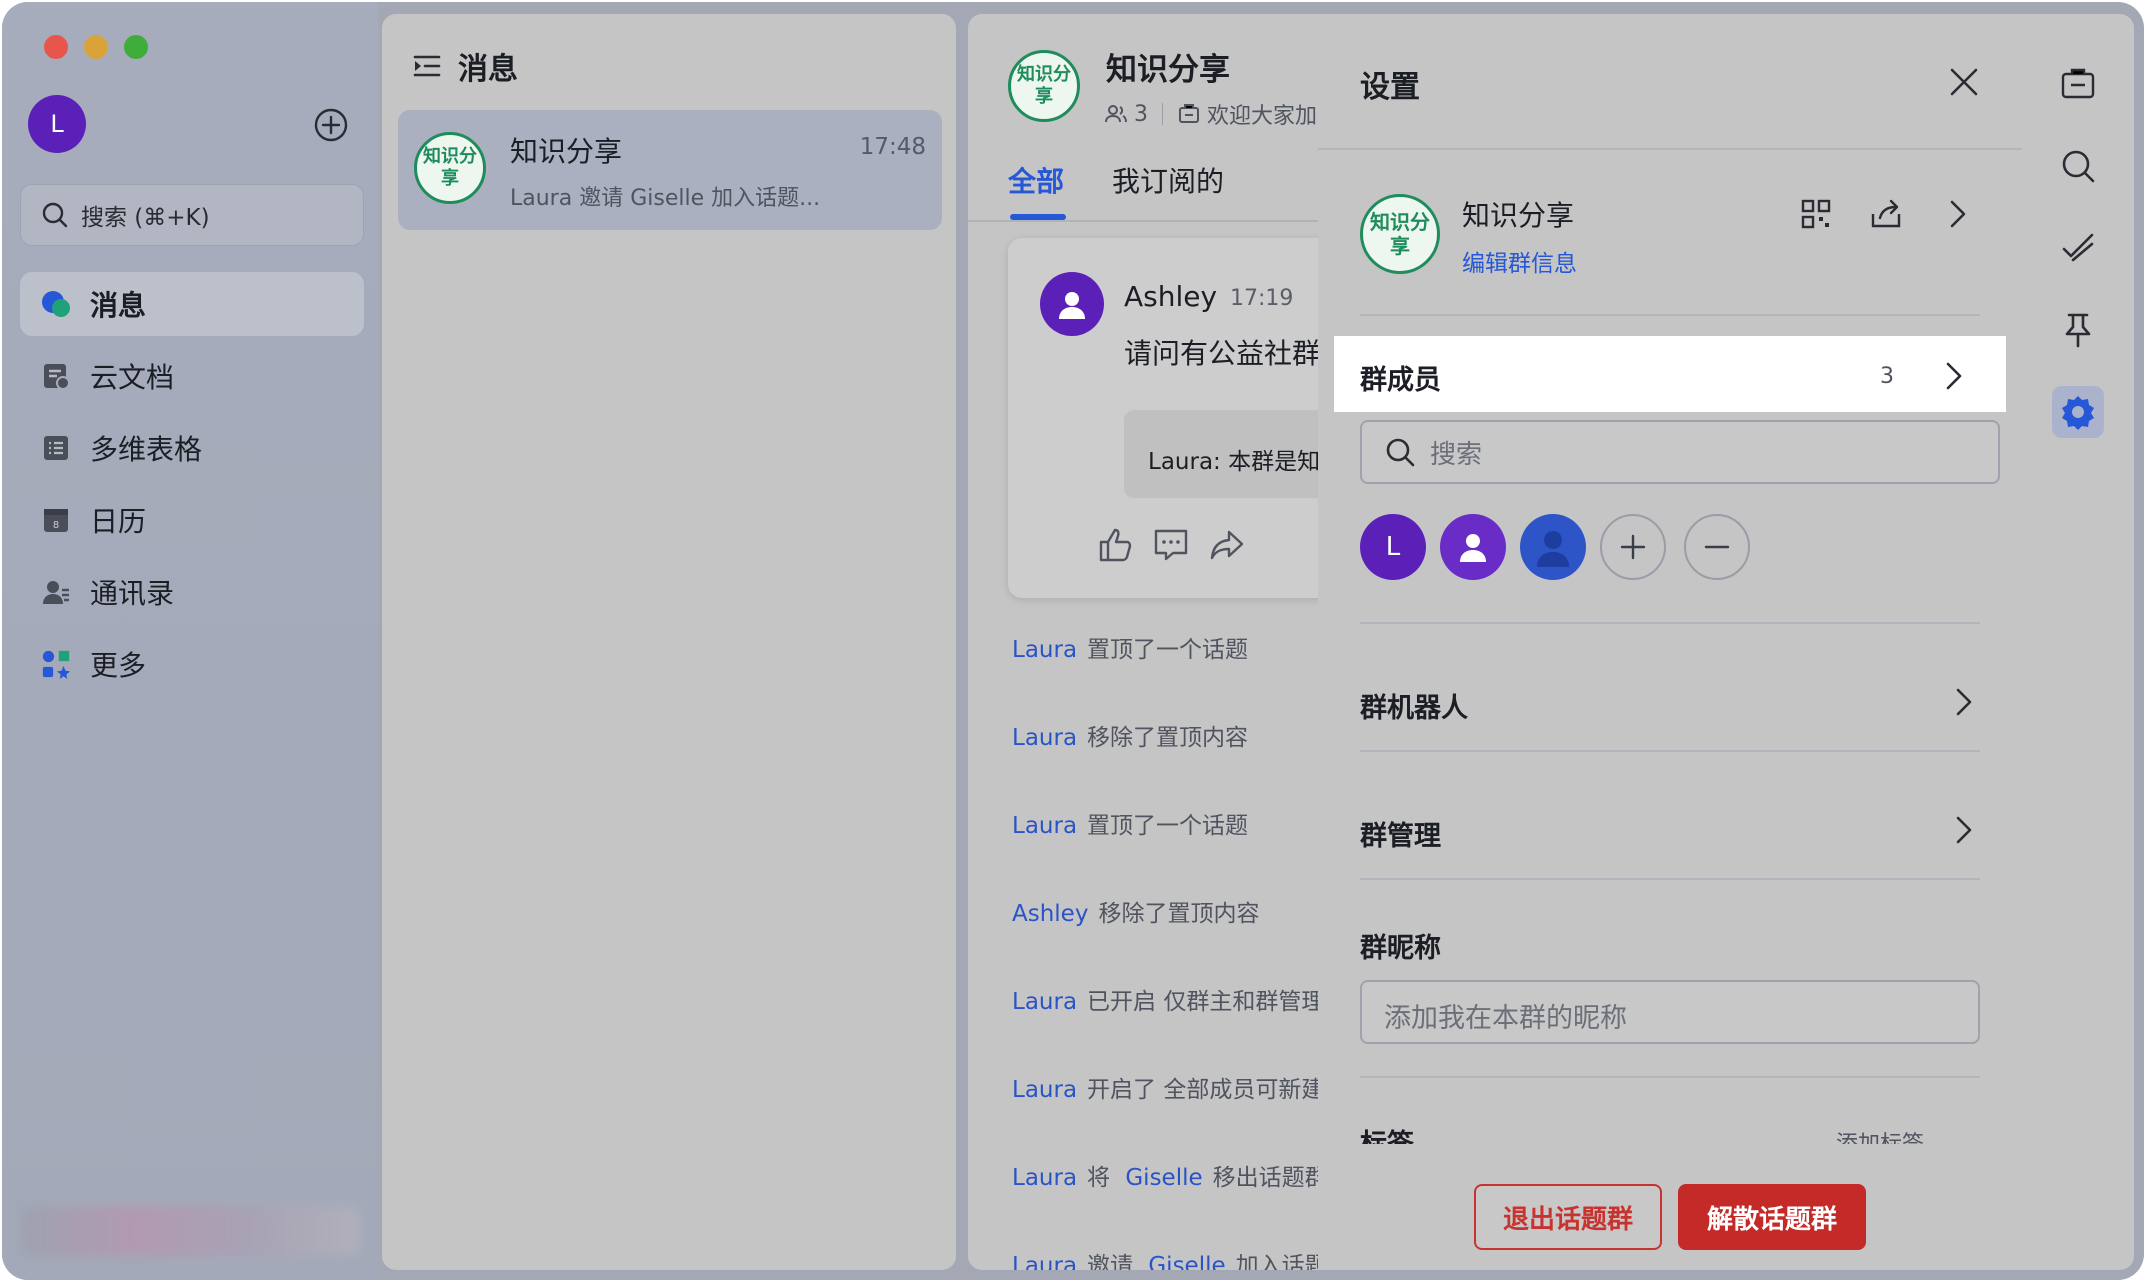 This screenshot has height=1284, width=2148. Describe the element at coordinates (118, 665) in the screenshot. I see `sidebar-item-label: 更多` at that location.